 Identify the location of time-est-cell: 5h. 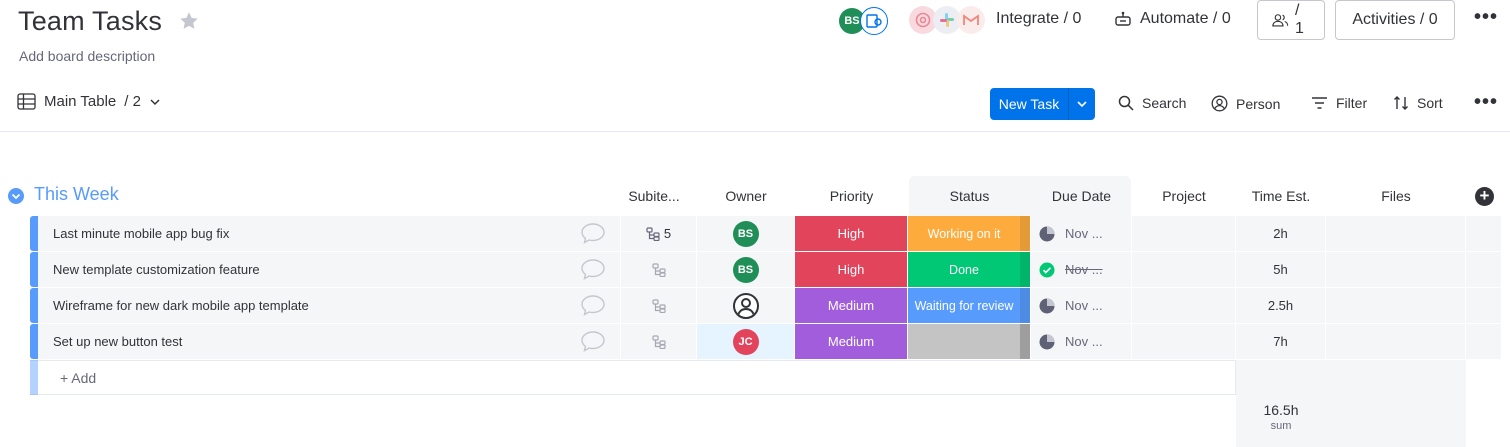
(1281, 269).